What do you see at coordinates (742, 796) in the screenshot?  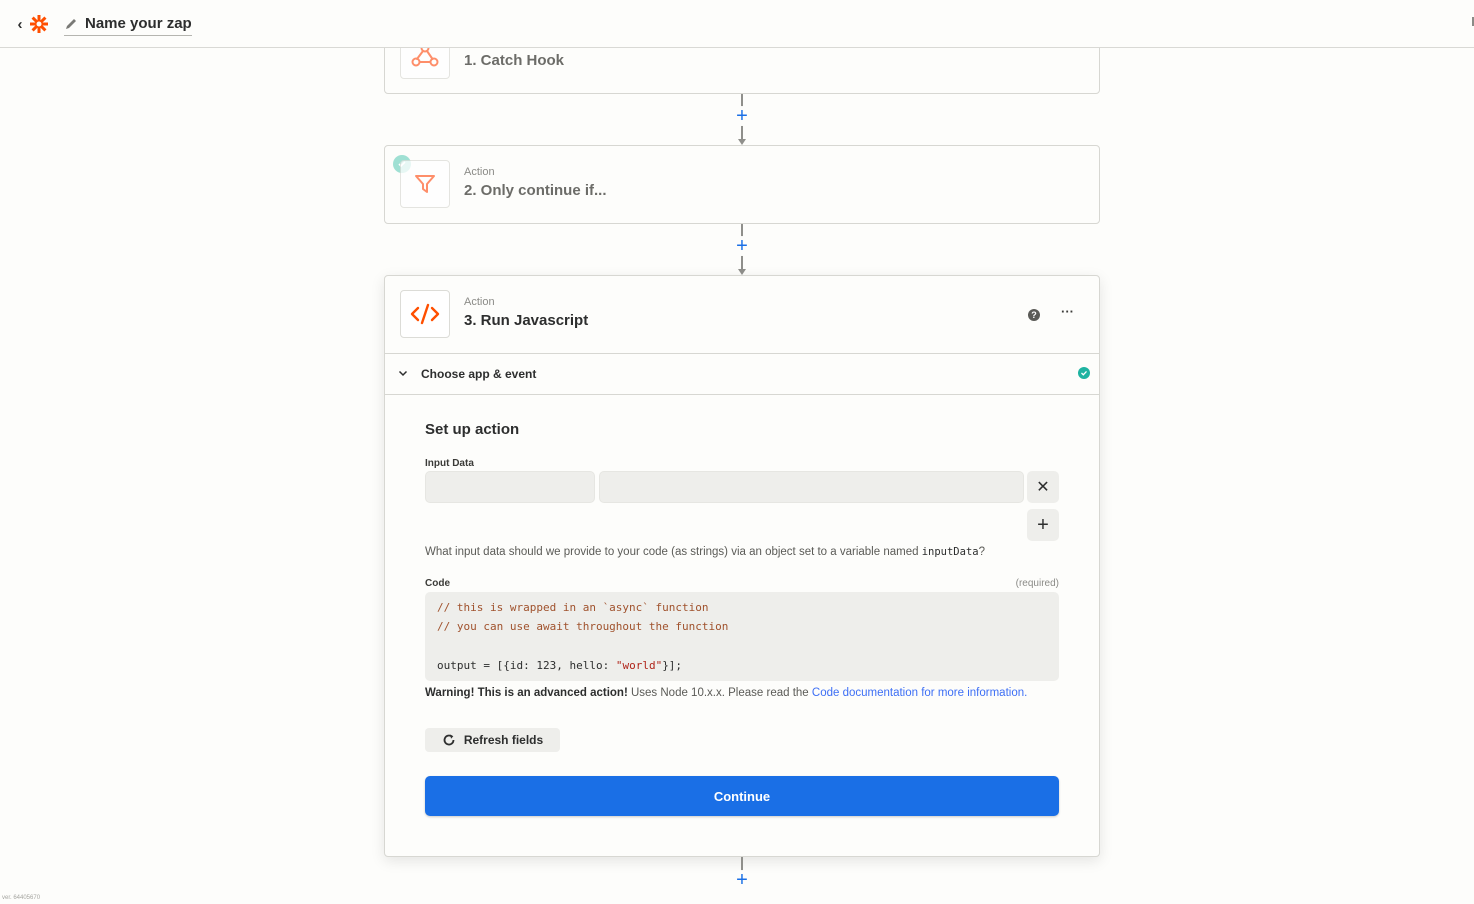 I see `continue-button: Continue` at bounding box center [742, 796].